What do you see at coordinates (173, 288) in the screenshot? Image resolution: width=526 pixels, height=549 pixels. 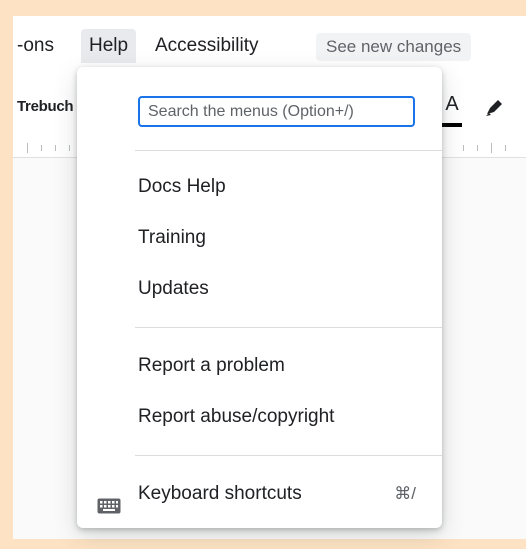 I see `menu-item-label: Updates` at bounding box center [173, 288].